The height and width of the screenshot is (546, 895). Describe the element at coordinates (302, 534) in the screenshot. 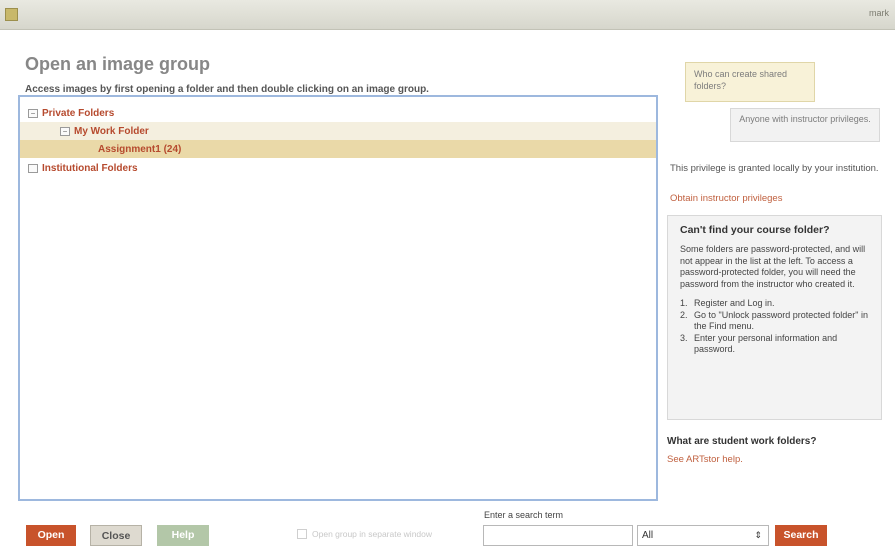

I see `separate-window-checkbox` at that location.